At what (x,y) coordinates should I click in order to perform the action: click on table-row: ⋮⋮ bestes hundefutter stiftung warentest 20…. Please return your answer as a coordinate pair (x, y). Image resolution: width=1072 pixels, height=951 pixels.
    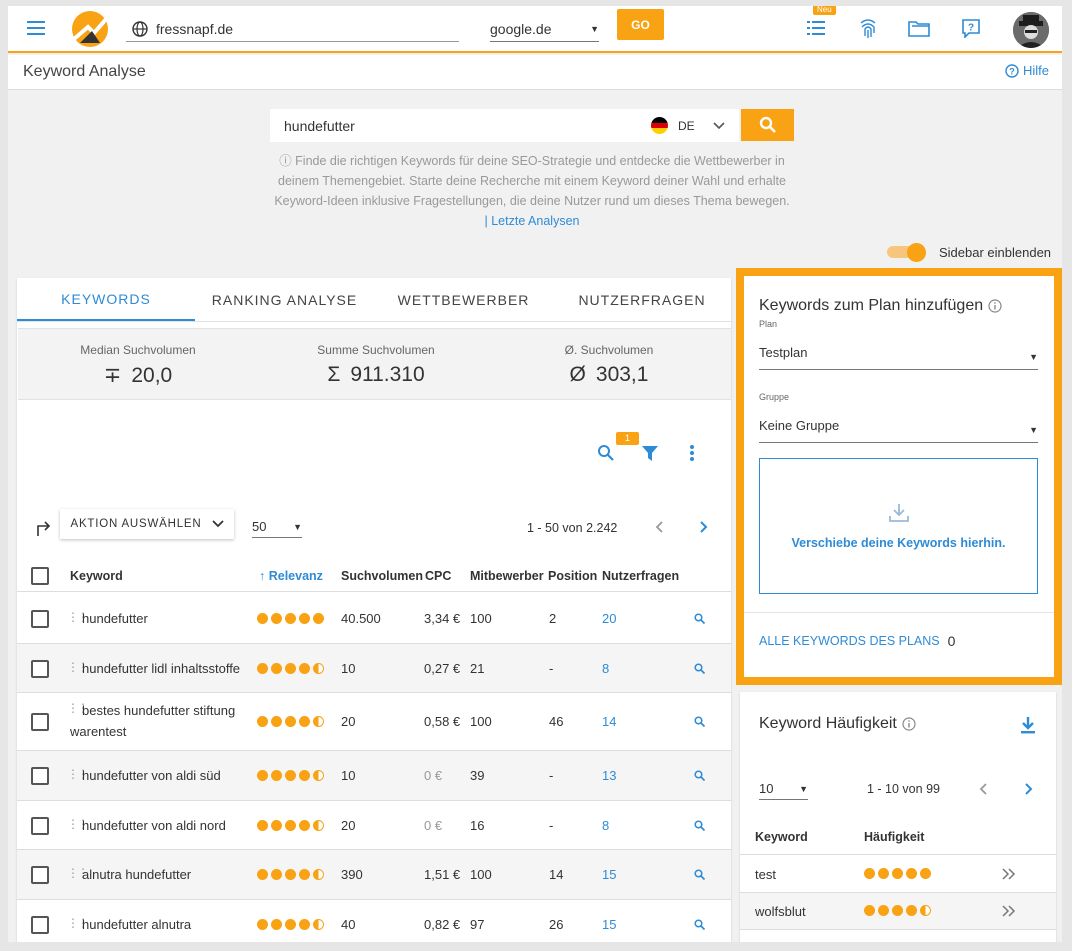
    Looking at the image, I should click on (374, 722).